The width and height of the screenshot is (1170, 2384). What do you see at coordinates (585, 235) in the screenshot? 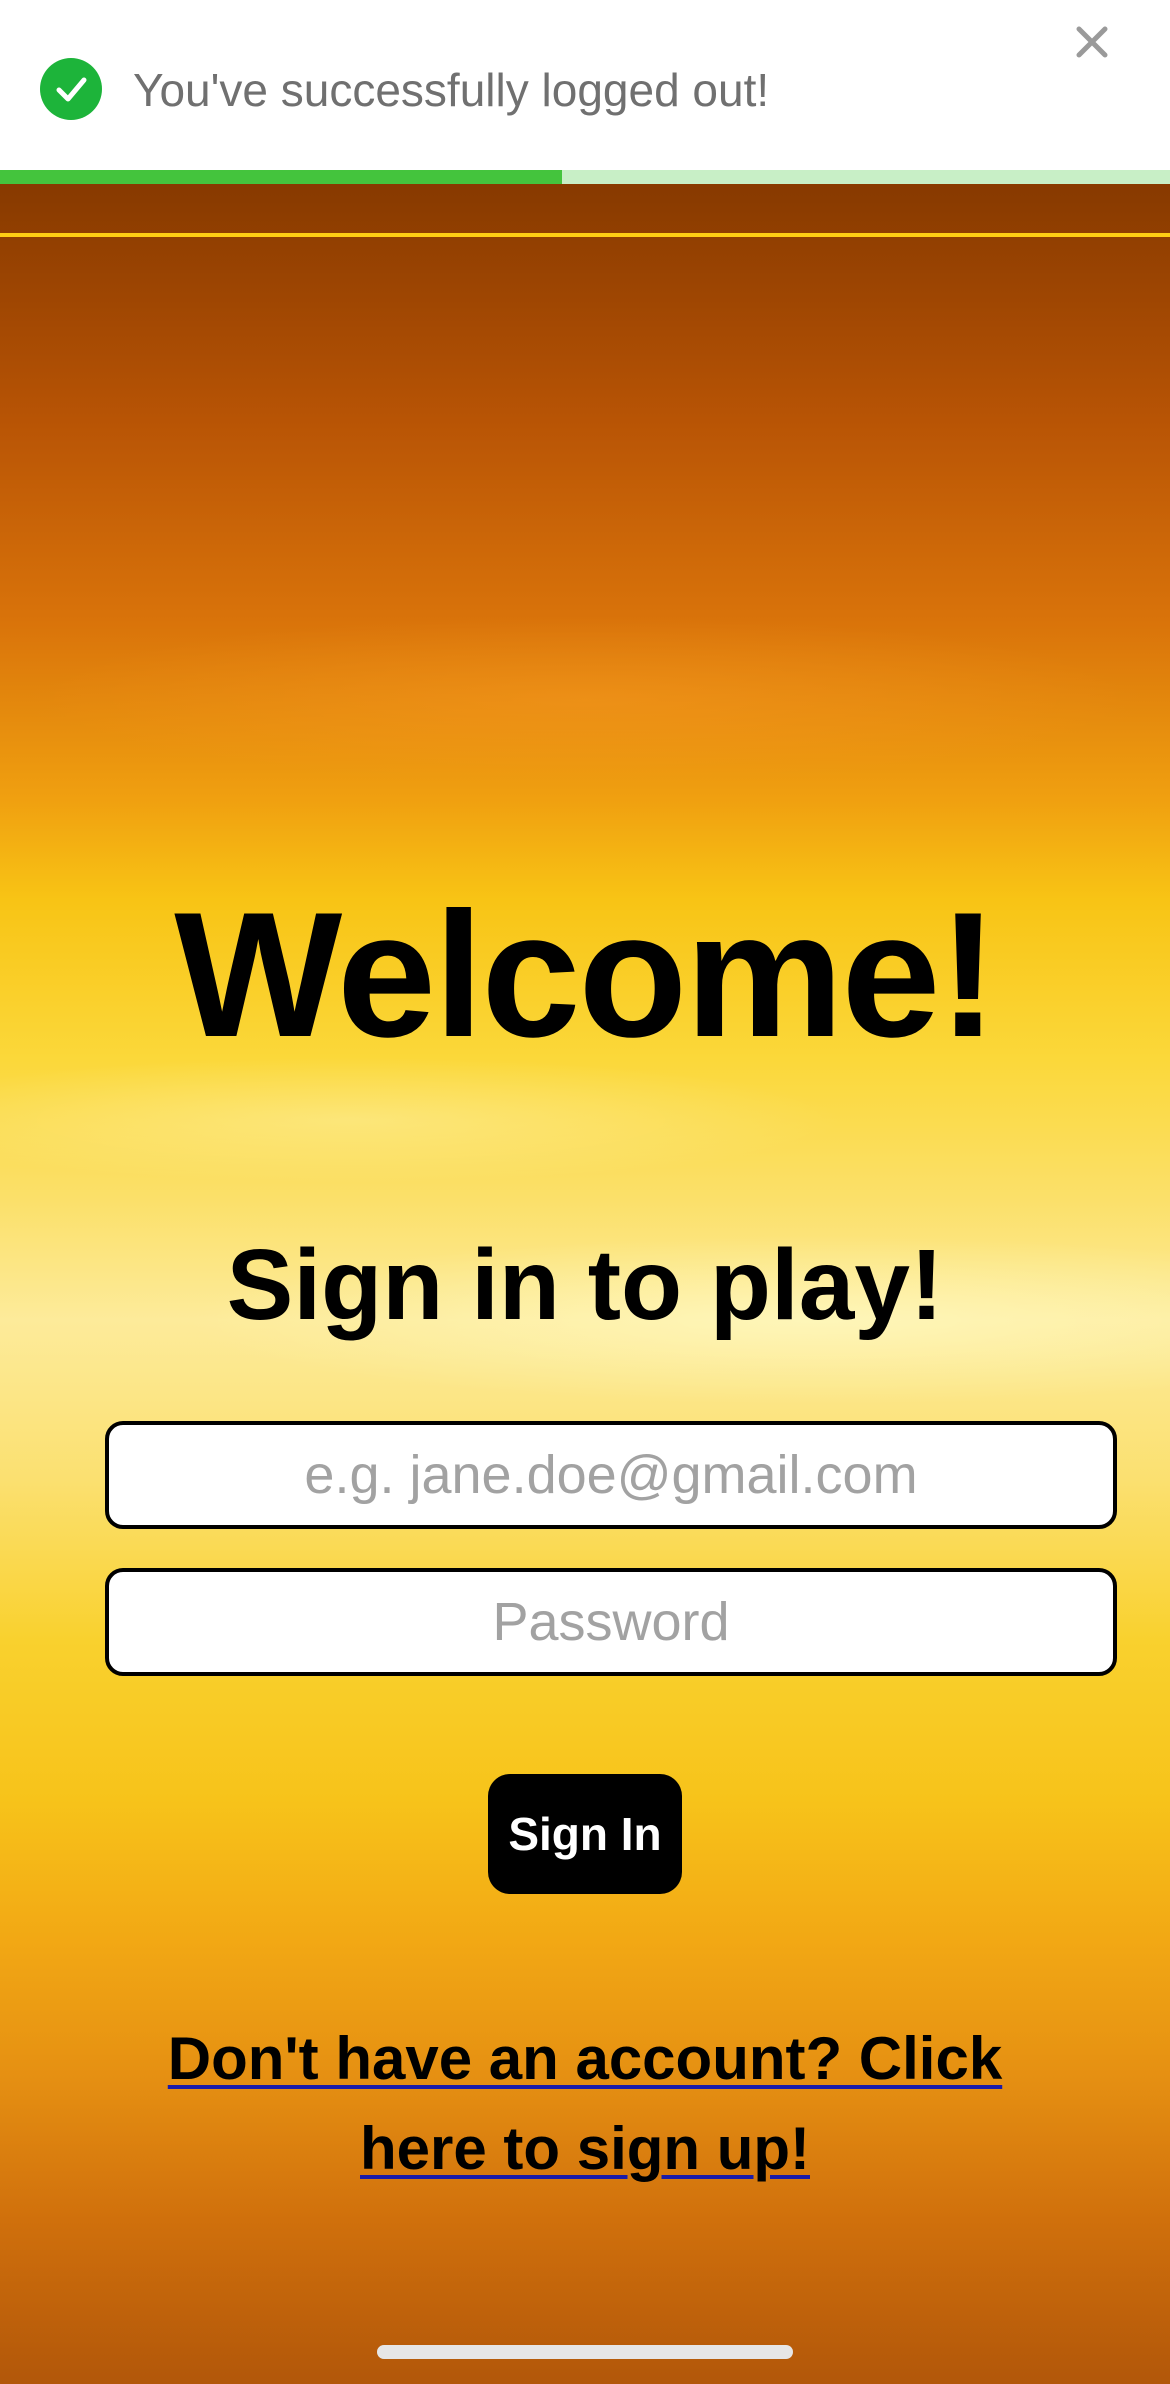
I see `header-divider` at bounding box center [585, 235].